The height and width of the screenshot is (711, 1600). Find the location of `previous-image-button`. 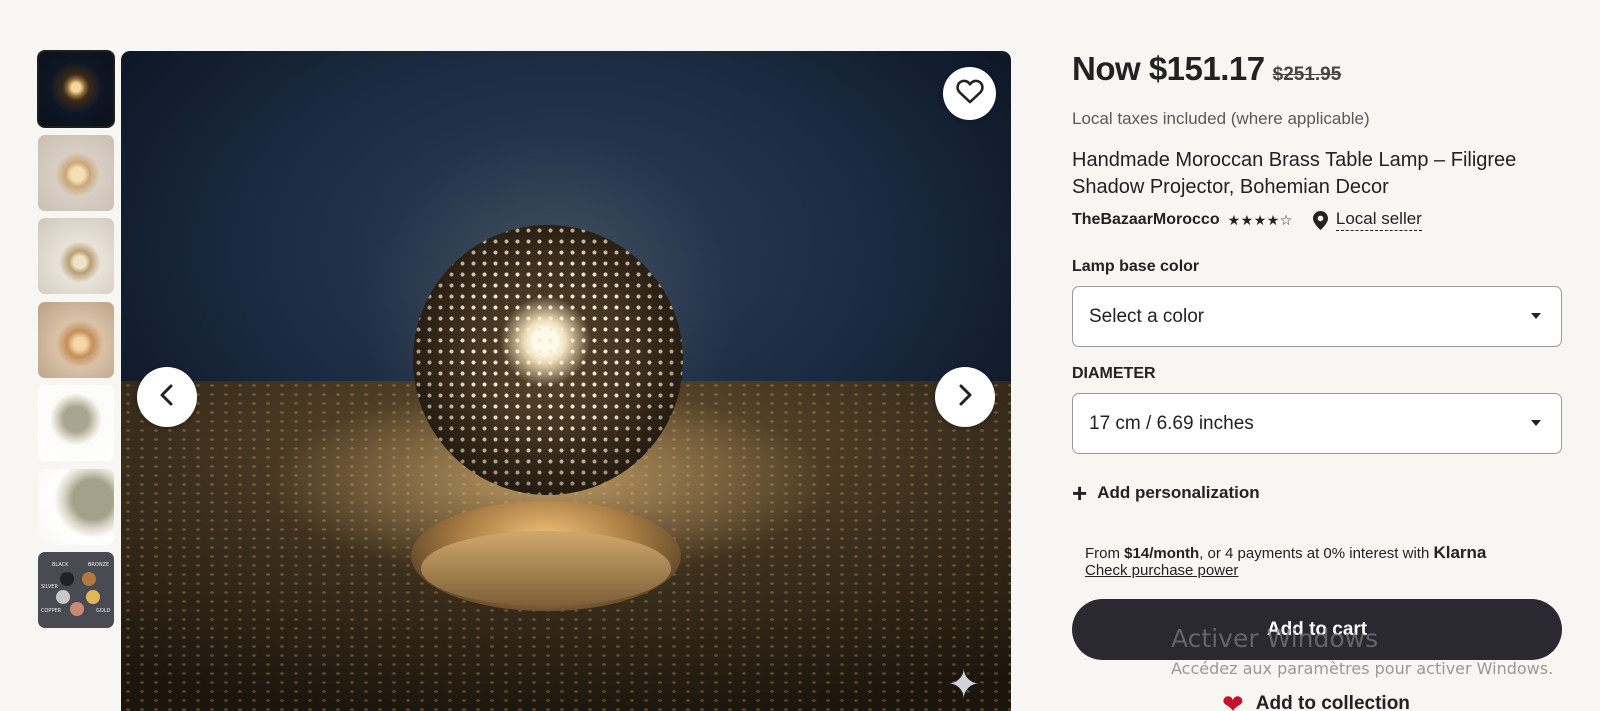

previous-image-button is located at coordinates (167, 397).